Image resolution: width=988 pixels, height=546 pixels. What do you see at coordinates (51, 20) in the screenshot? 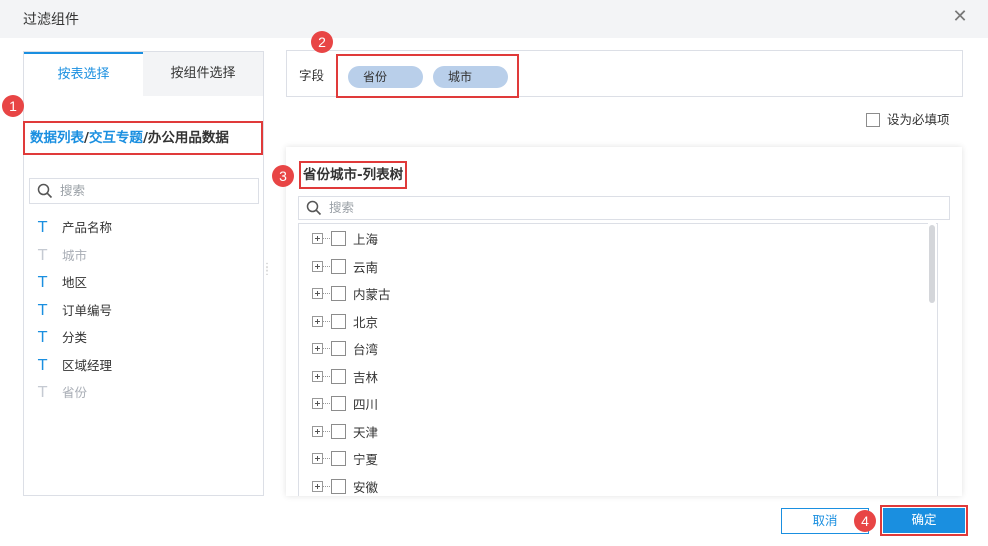
I see `dialog-title: 过滤组件` at bounding box center [51, 20].